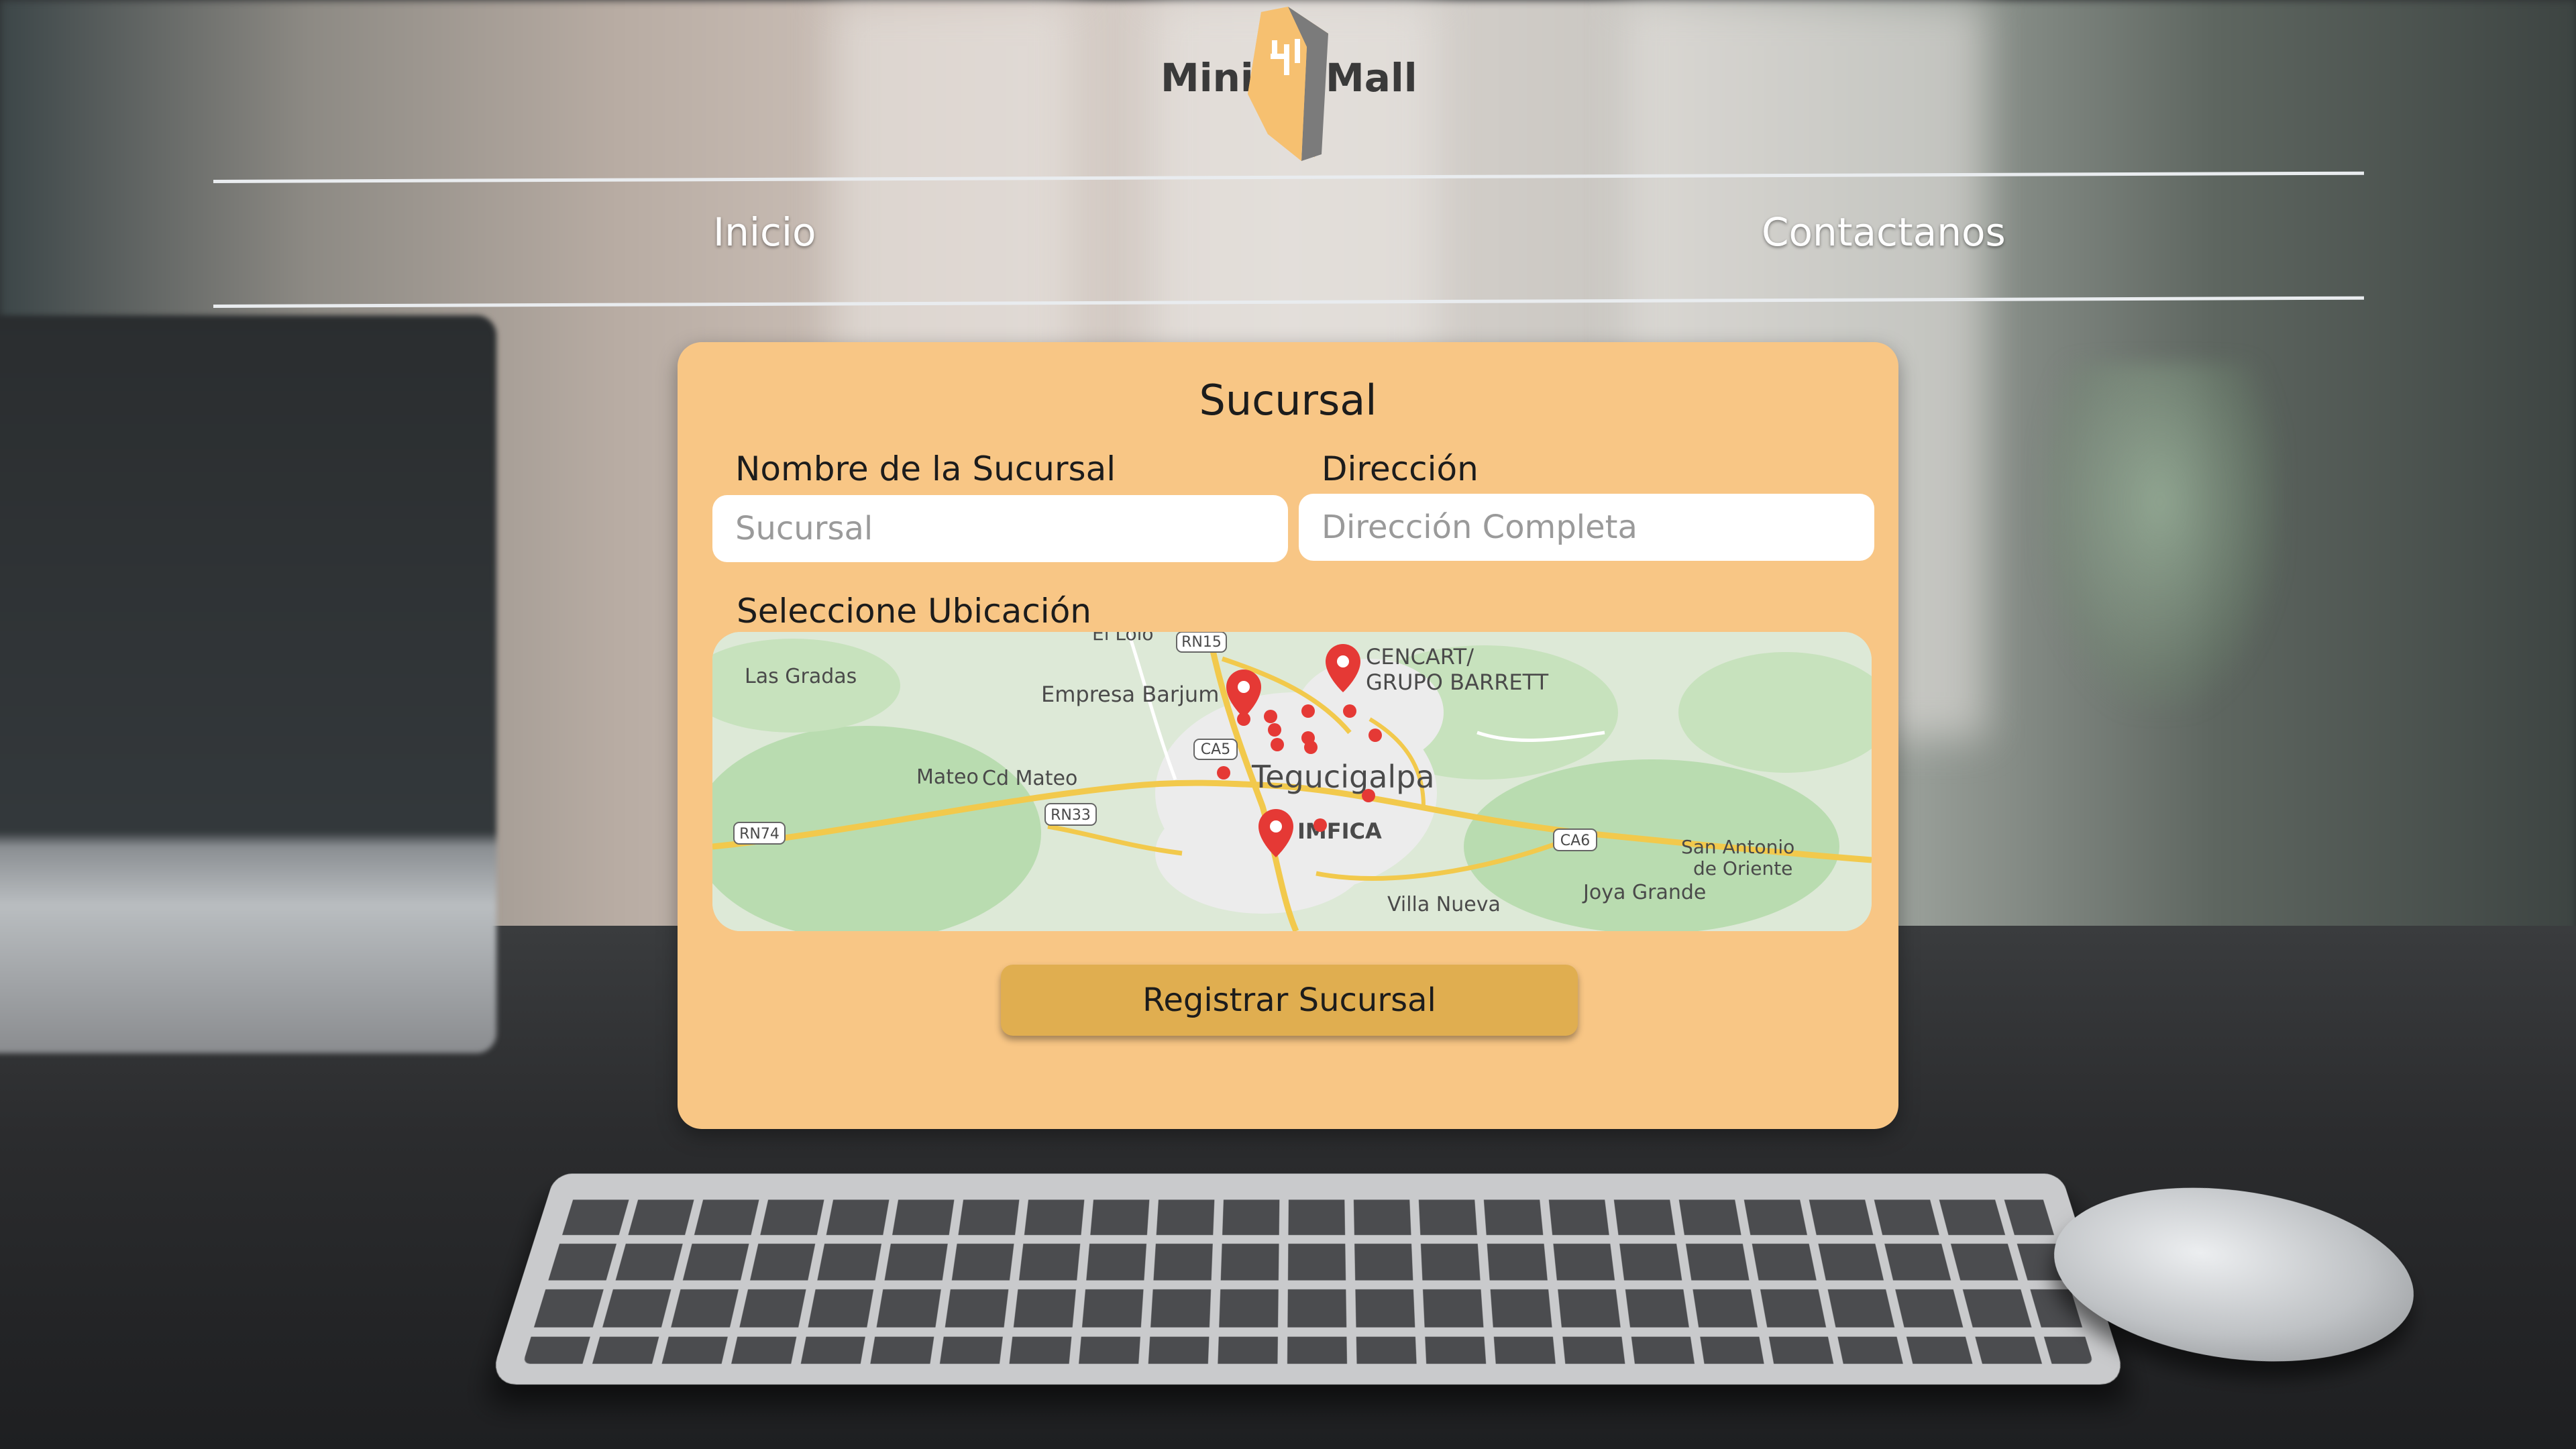 The height and width of the screenshot is (1449, 2576). What do you see at coordinates (764, 232) in the screenshot?
I see `nav-link-inicio: Inicio` at bounding box center [764, 232].